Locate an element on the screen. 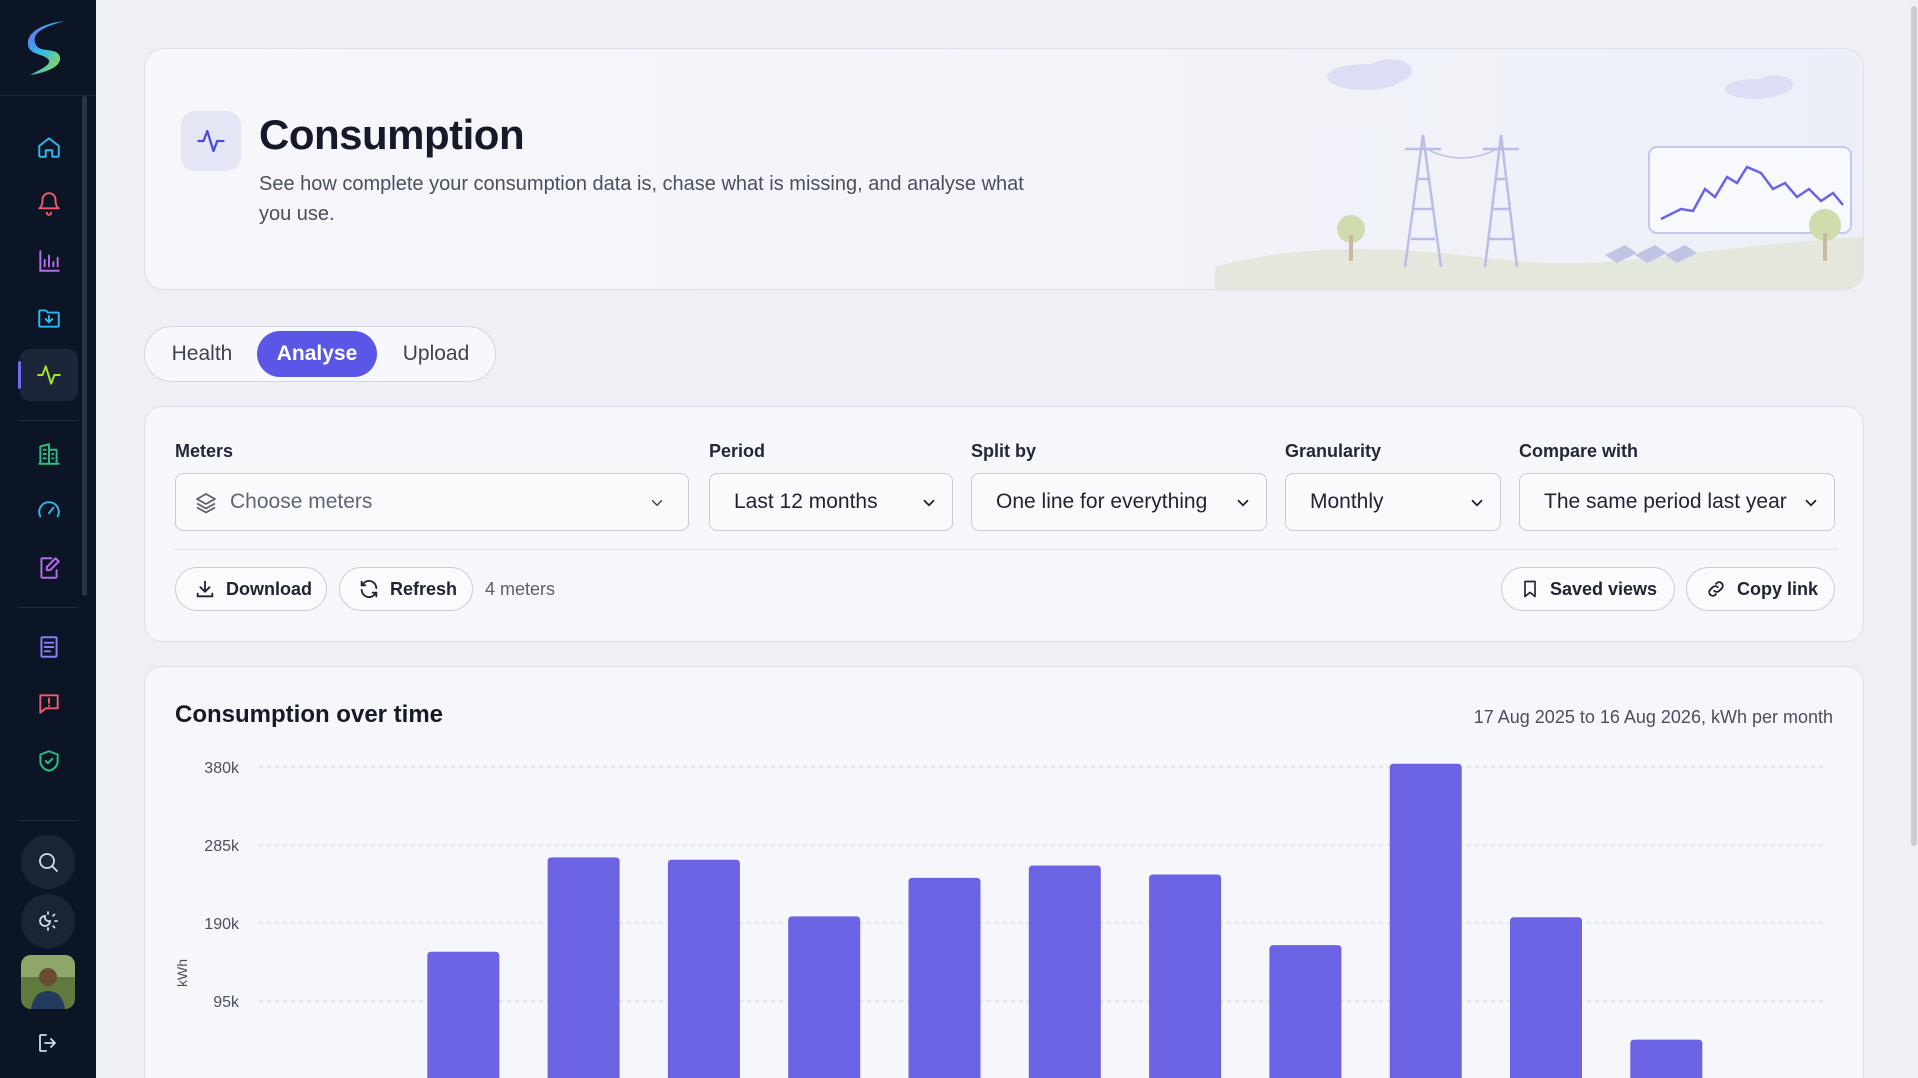 The width and height of the screenshot is (1918, 1078). saved-views-label: Saved views is located at coordinates (1604, 588).